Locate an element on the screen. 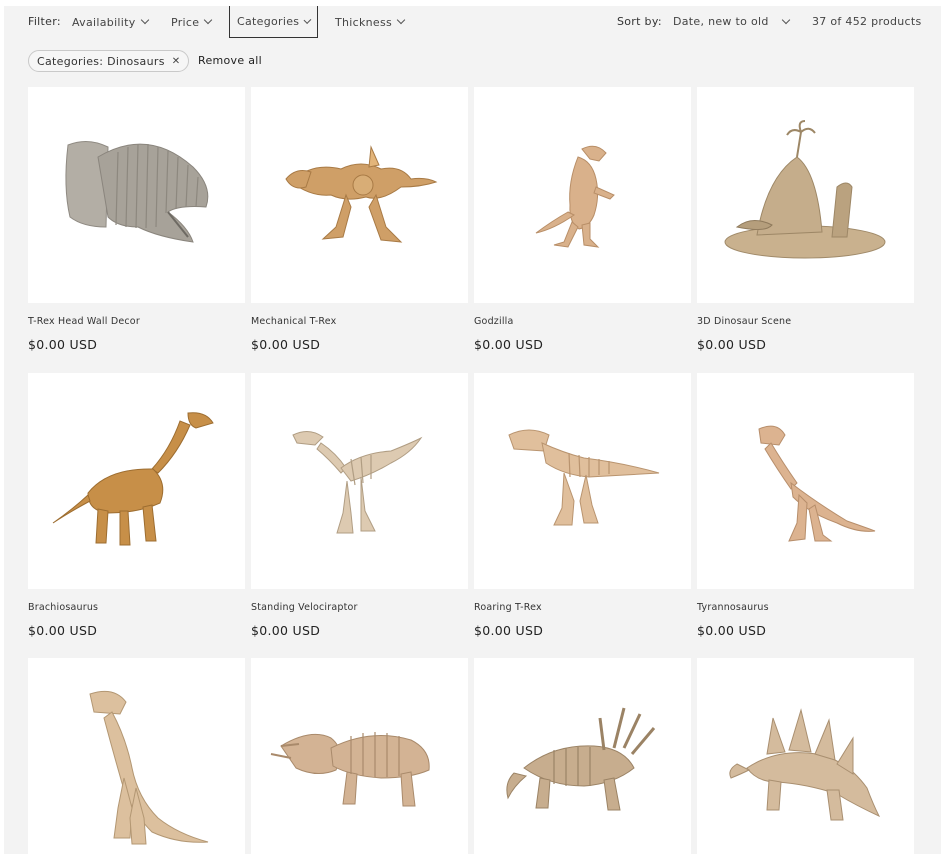 The width and height of the screenshot is (945, 854). sort-value: Date, new to old is located at coordinates (721, 21).